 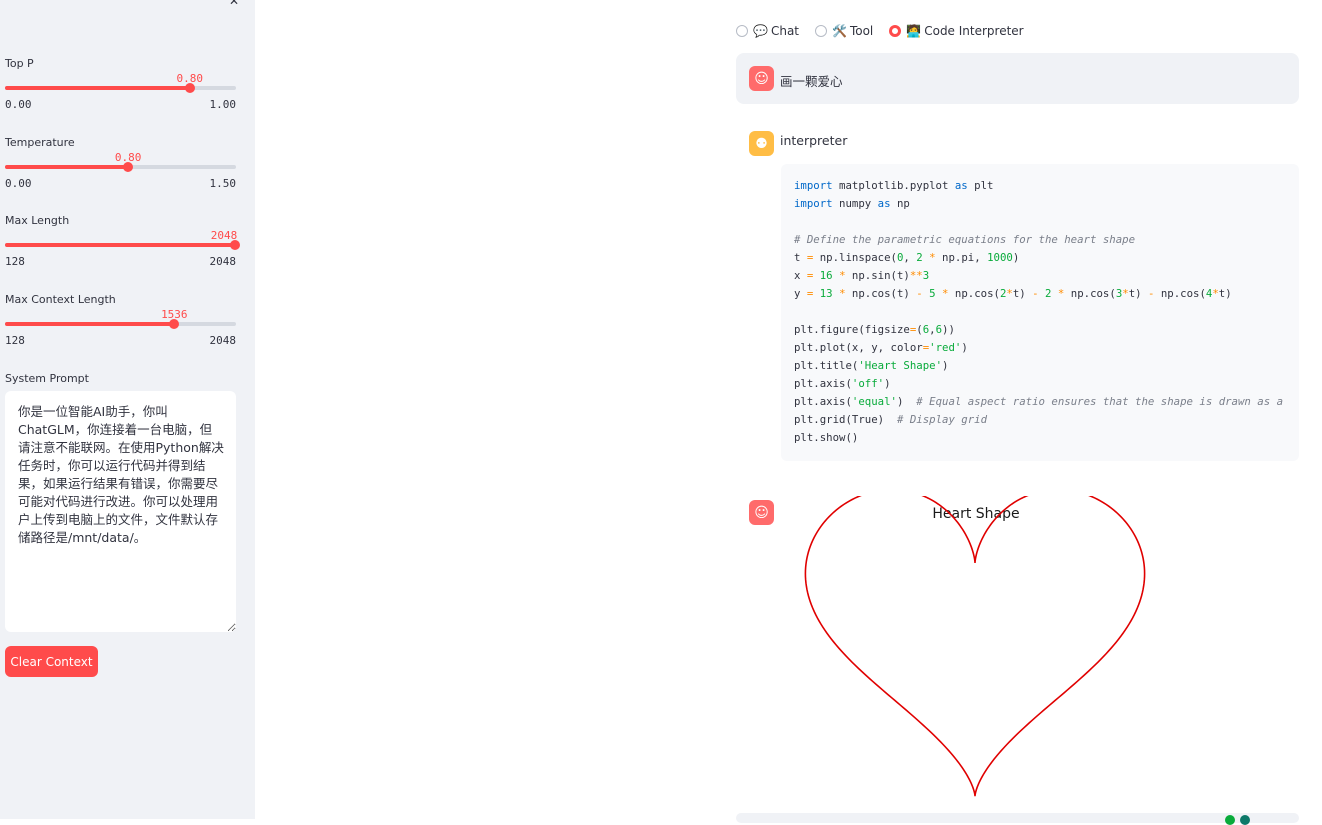 I want to click on slider-temperature: Temperature 0.80 0.00 1.50, so click(x=120, y=171).